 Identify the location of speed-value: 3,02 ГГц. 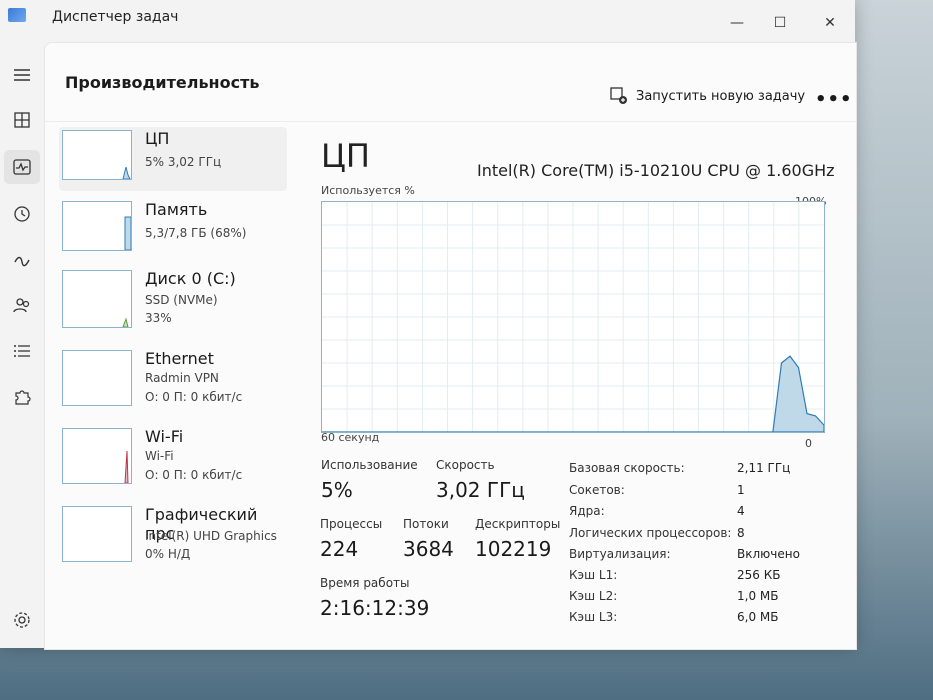
(480, 490).